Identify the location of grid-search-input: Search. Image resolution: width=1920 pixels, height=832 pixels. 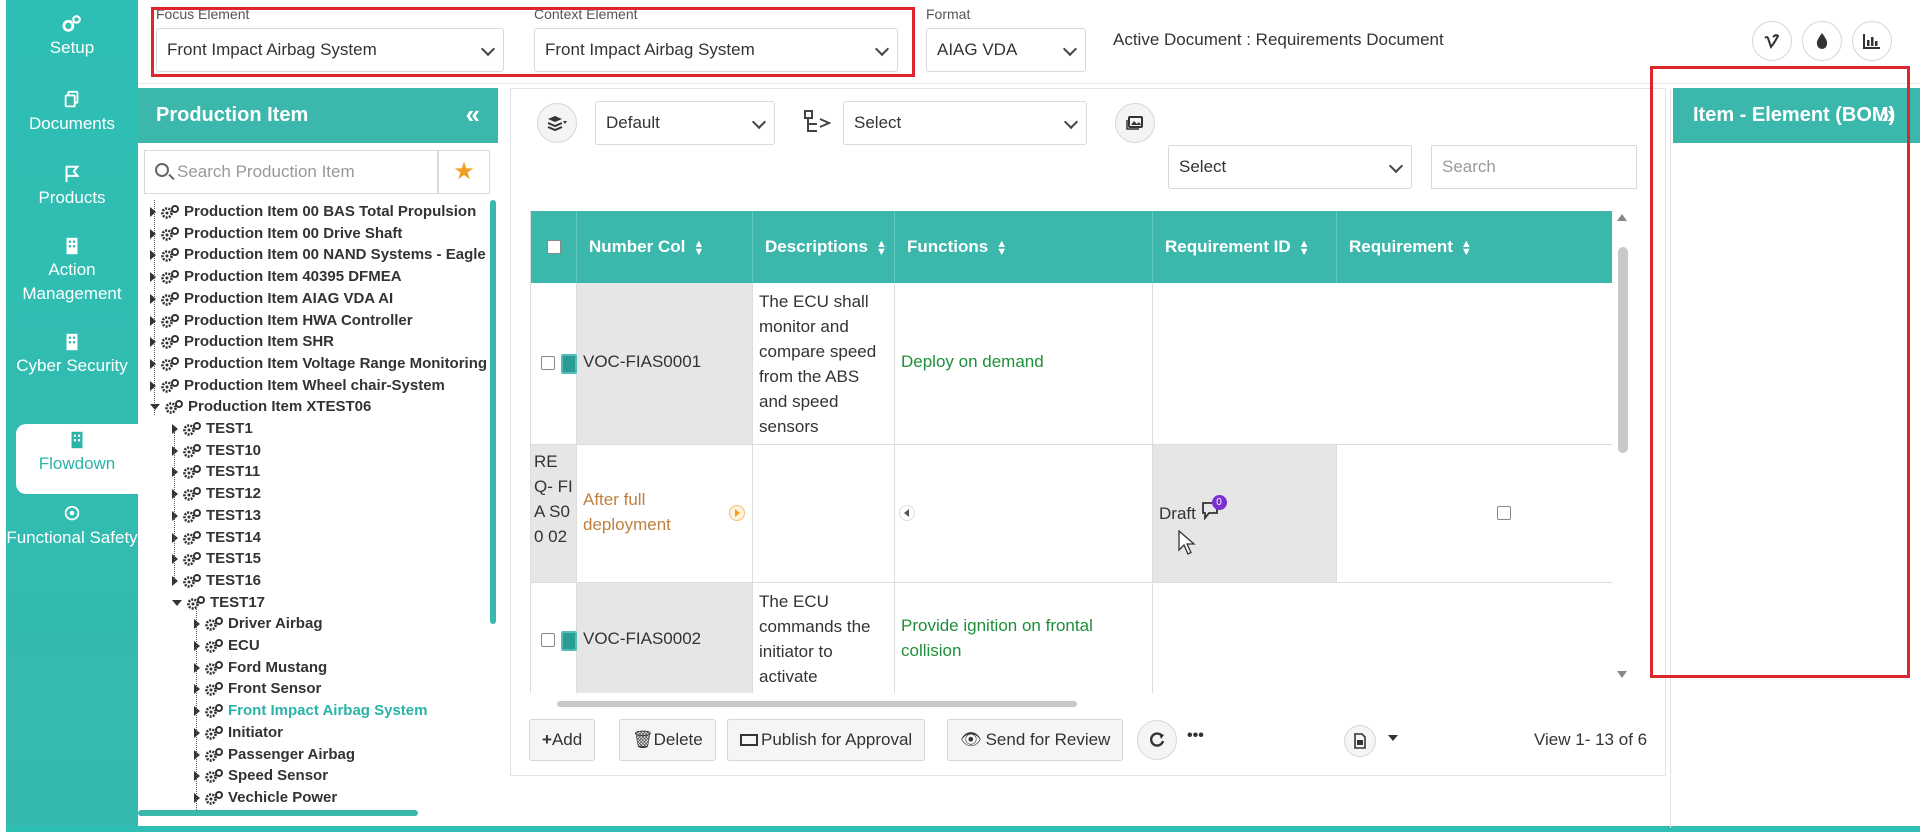
(1534, 167).